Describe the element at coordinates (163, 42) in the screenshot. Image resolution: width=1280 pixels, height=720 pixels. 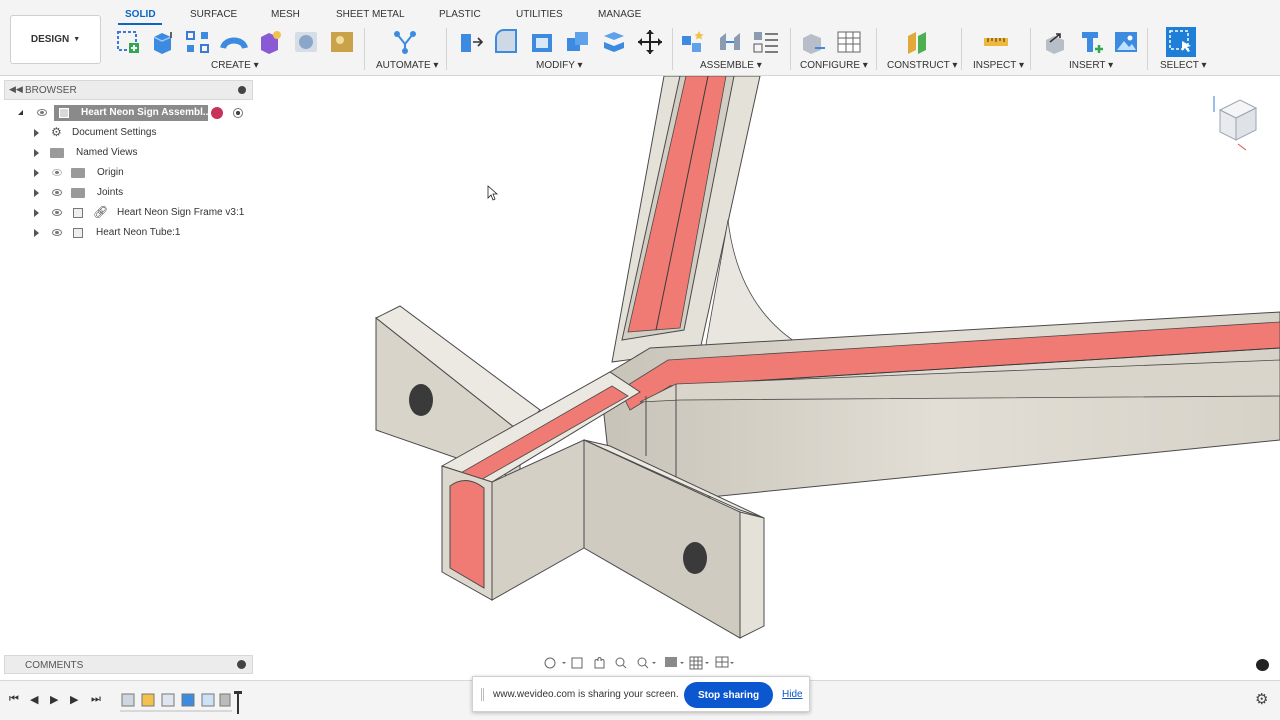
I see `extrude-icon` at that location.